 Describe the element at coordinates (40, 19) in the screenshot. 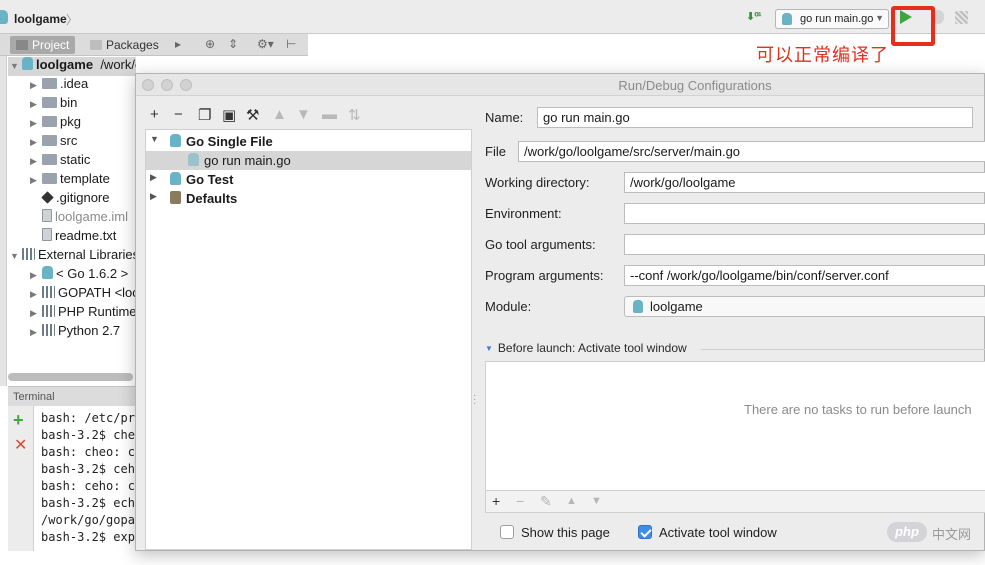

I see `breadcrumb-project: loolgame` at that location.